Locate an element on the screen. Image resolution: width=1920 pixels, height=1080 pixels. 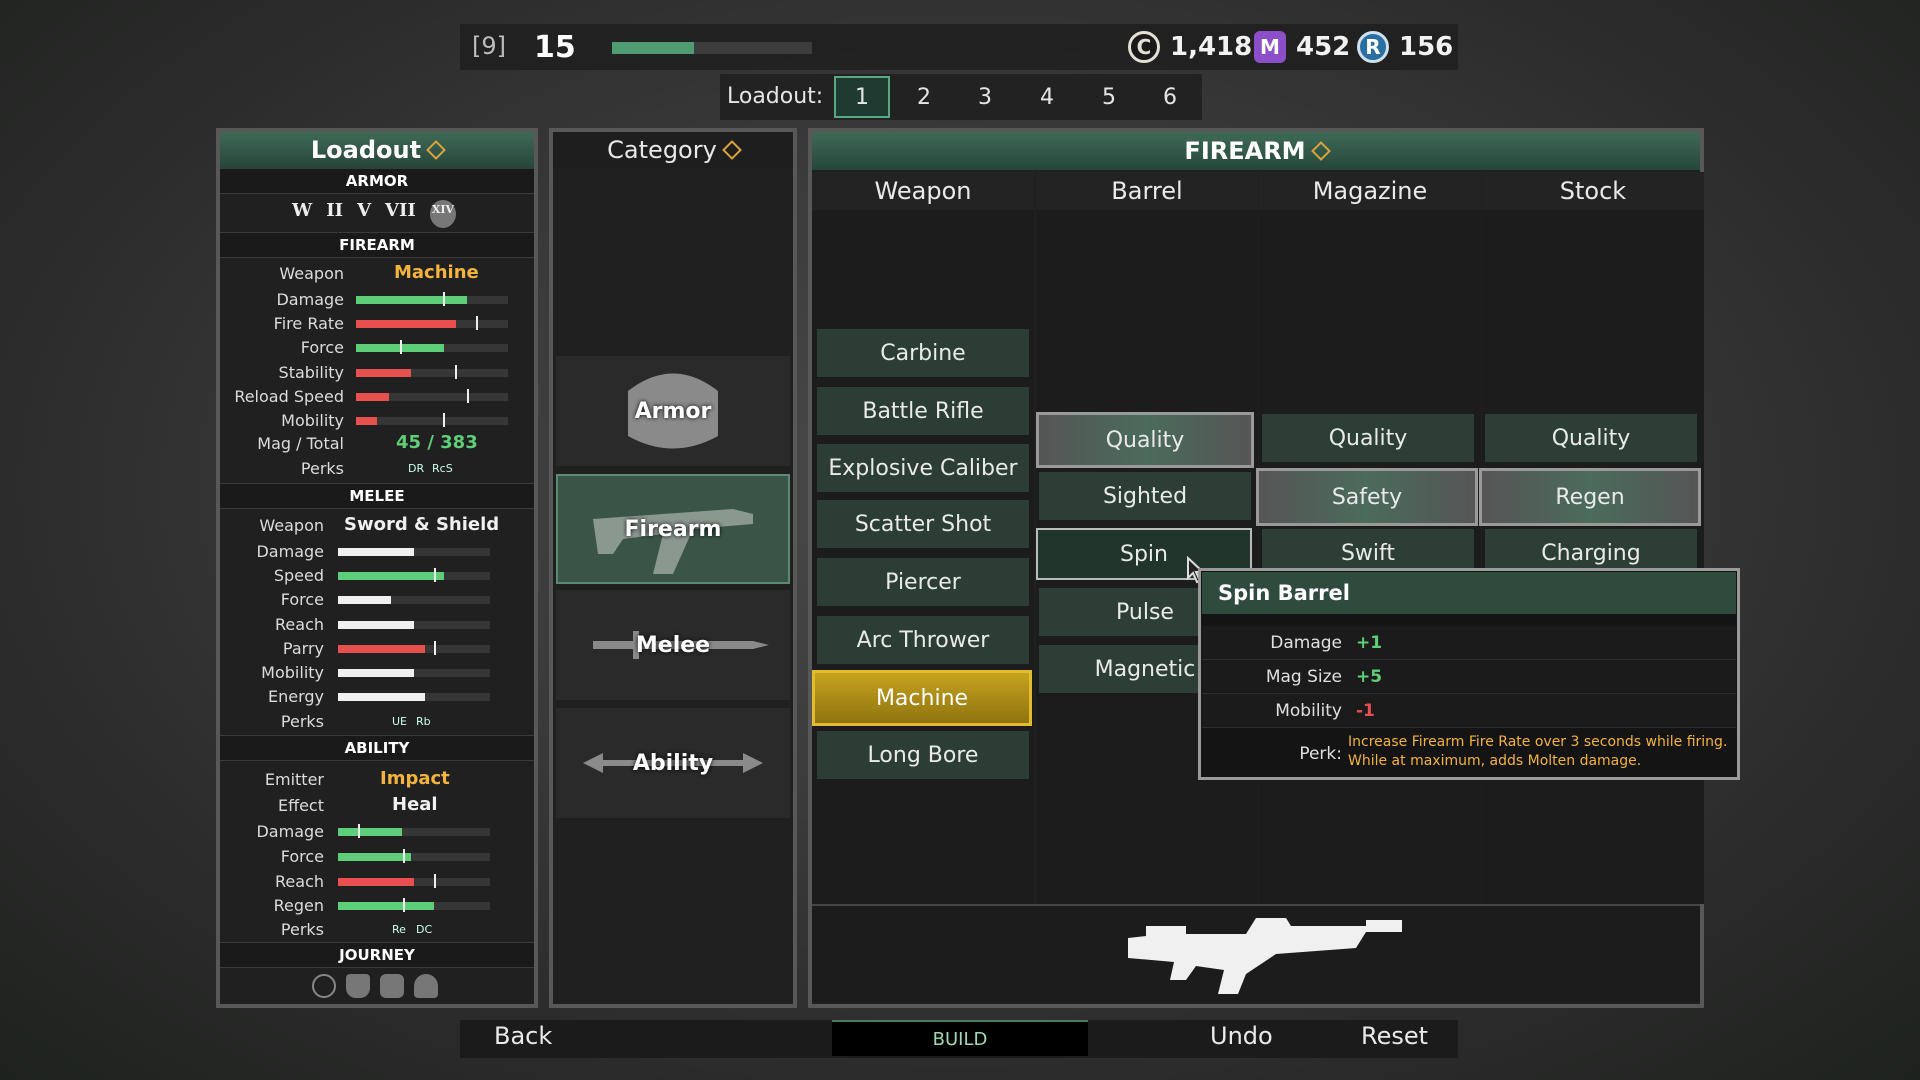
loadout-tab-4: 4 is located at coordinates (1047, 97).